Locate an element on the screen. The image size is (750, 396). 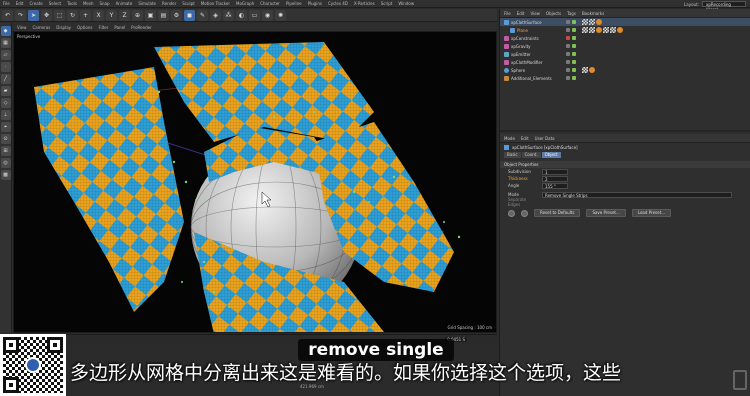
y-axis-button: Y is located at coordinates (111, 15).